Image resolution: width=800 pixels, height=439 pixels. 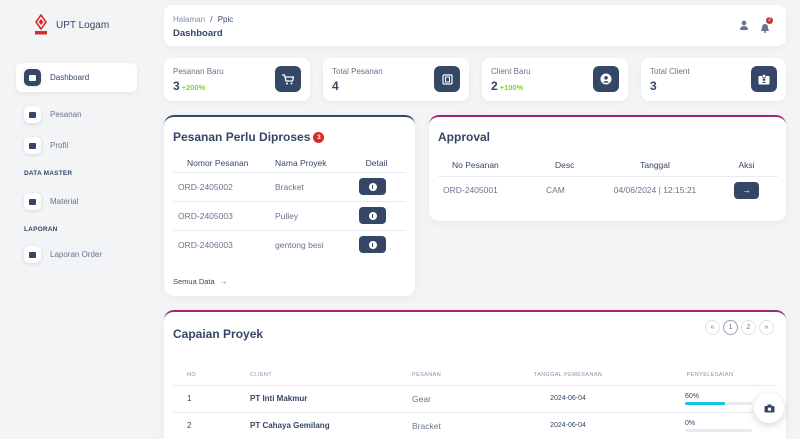 I want to click on notification-badge: 2, so click(x=769, y=20).